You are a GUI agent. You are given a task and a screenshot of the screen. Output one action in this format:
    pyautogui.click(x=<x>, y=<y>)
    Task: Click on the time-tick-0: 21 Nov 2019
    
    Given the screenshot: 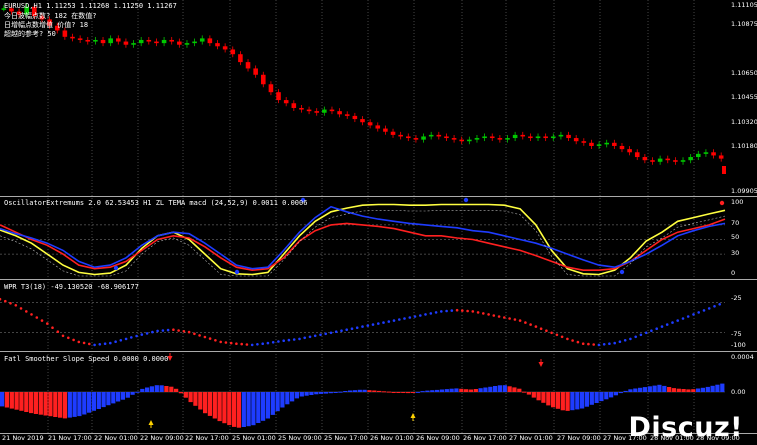 What is the action you would take?
    pyautogui.click(x=23, y=438)
    